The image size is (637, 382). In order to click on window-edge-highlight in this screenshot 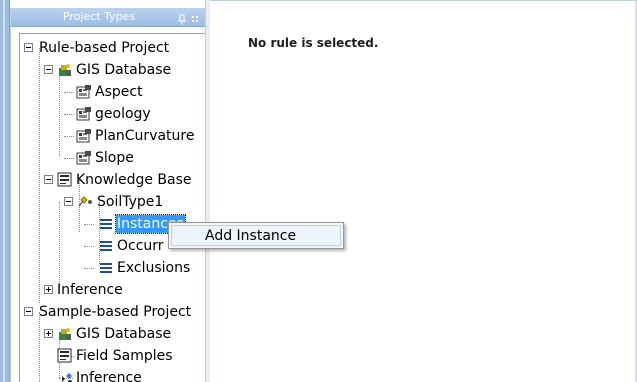, I will do `click(4, 191)`.